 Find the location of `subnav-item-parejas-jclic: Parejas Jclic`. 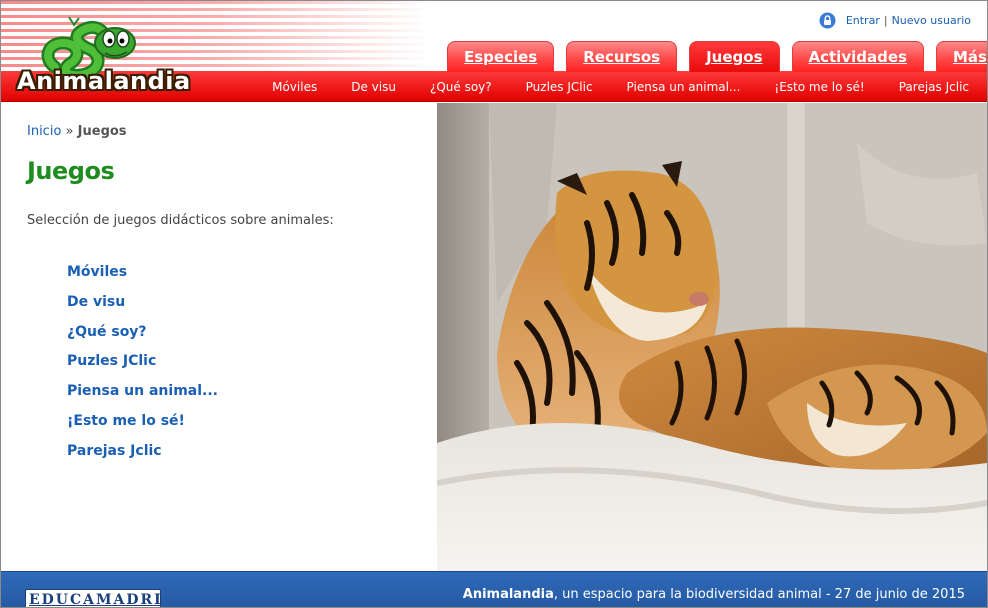

subnav-item-parejas-jclic: Parejas Jclic is located at coordinates (930, 87).